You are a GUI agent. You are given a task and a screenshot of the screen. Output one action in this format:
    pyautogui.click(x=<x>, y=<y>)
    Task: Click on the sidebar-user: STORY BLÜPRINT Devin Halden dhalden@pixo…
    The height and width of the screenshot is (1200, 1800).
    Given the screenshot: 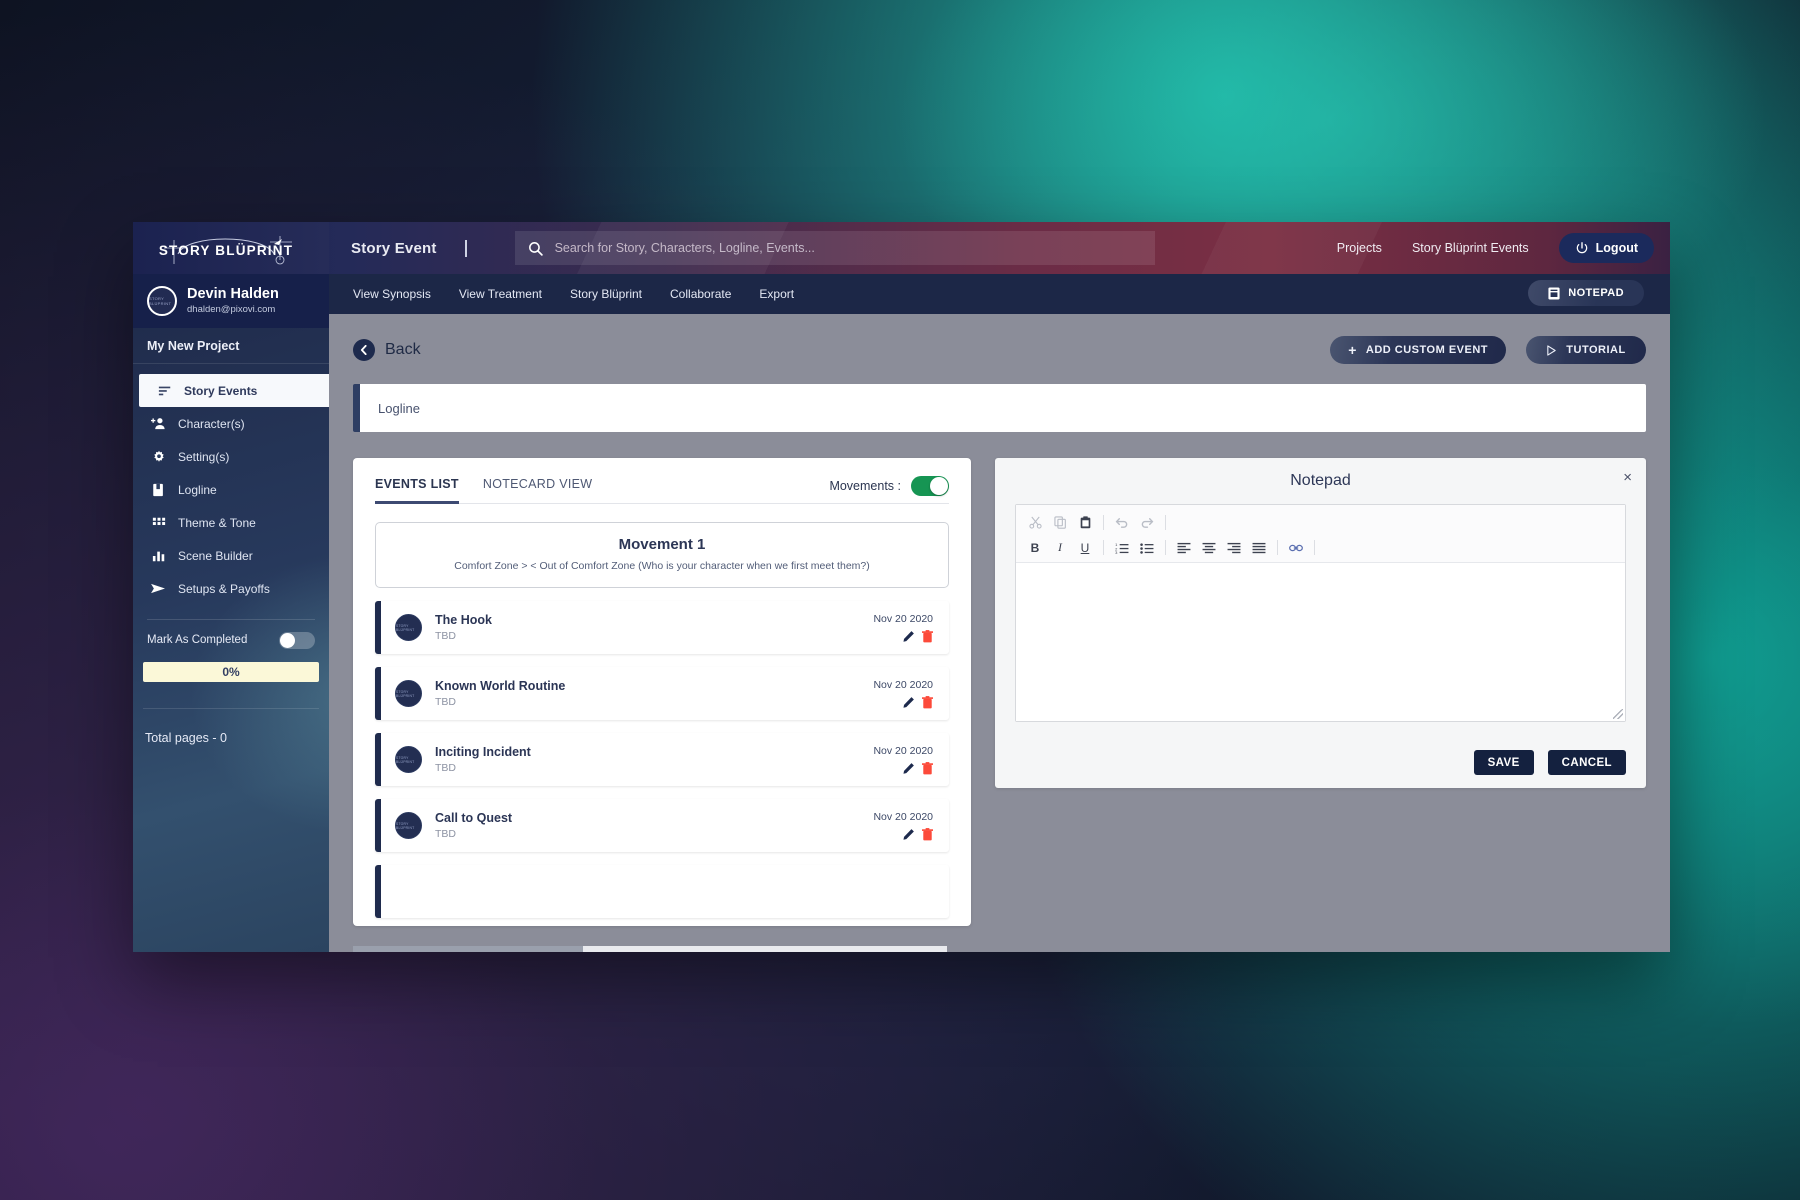 What is the action you would take?
    pyautogui.click(x=231, y=301)
    